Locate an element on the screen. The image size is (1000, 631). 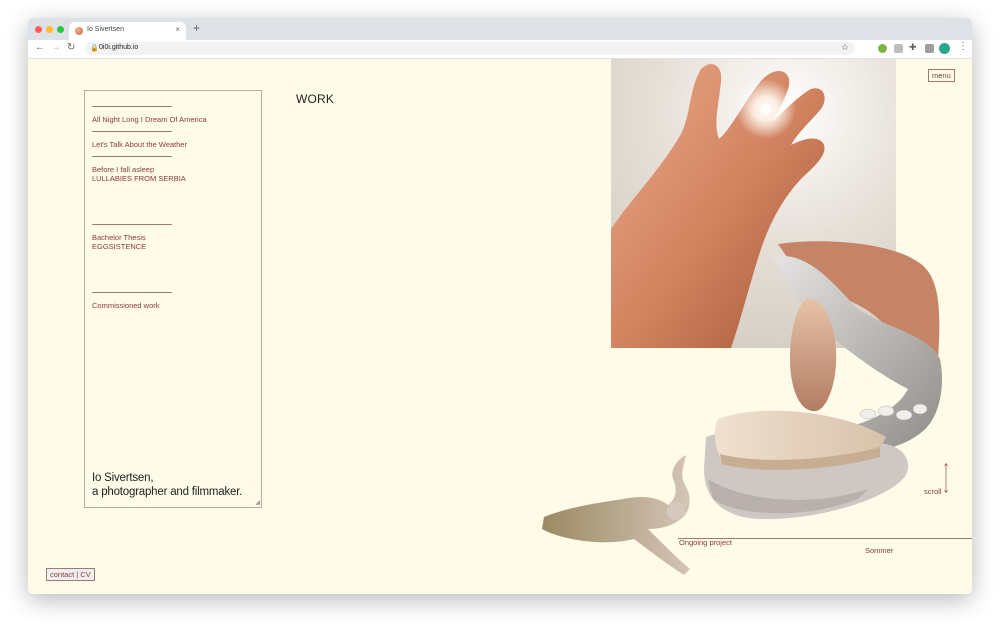
close-icon: × is located at coordinates (177, 29).